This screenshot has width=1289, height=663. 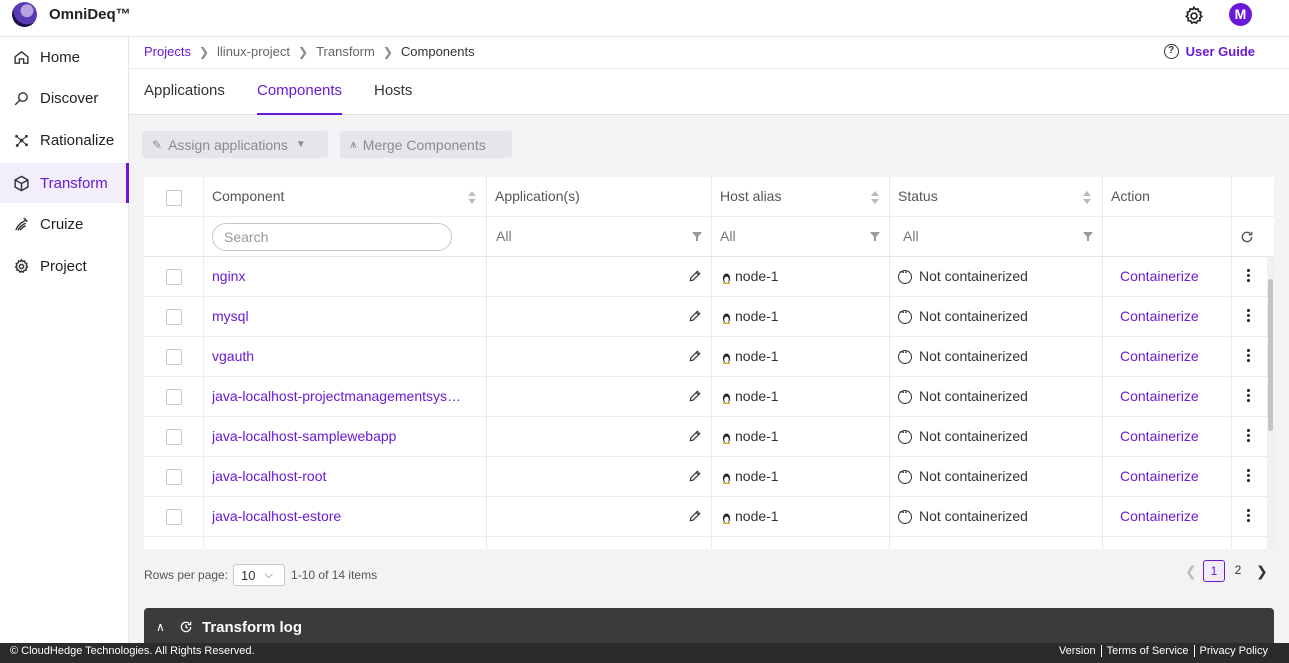 I want to click on sidebar-item-cruize: Cruize, so click(x=64, y=224).